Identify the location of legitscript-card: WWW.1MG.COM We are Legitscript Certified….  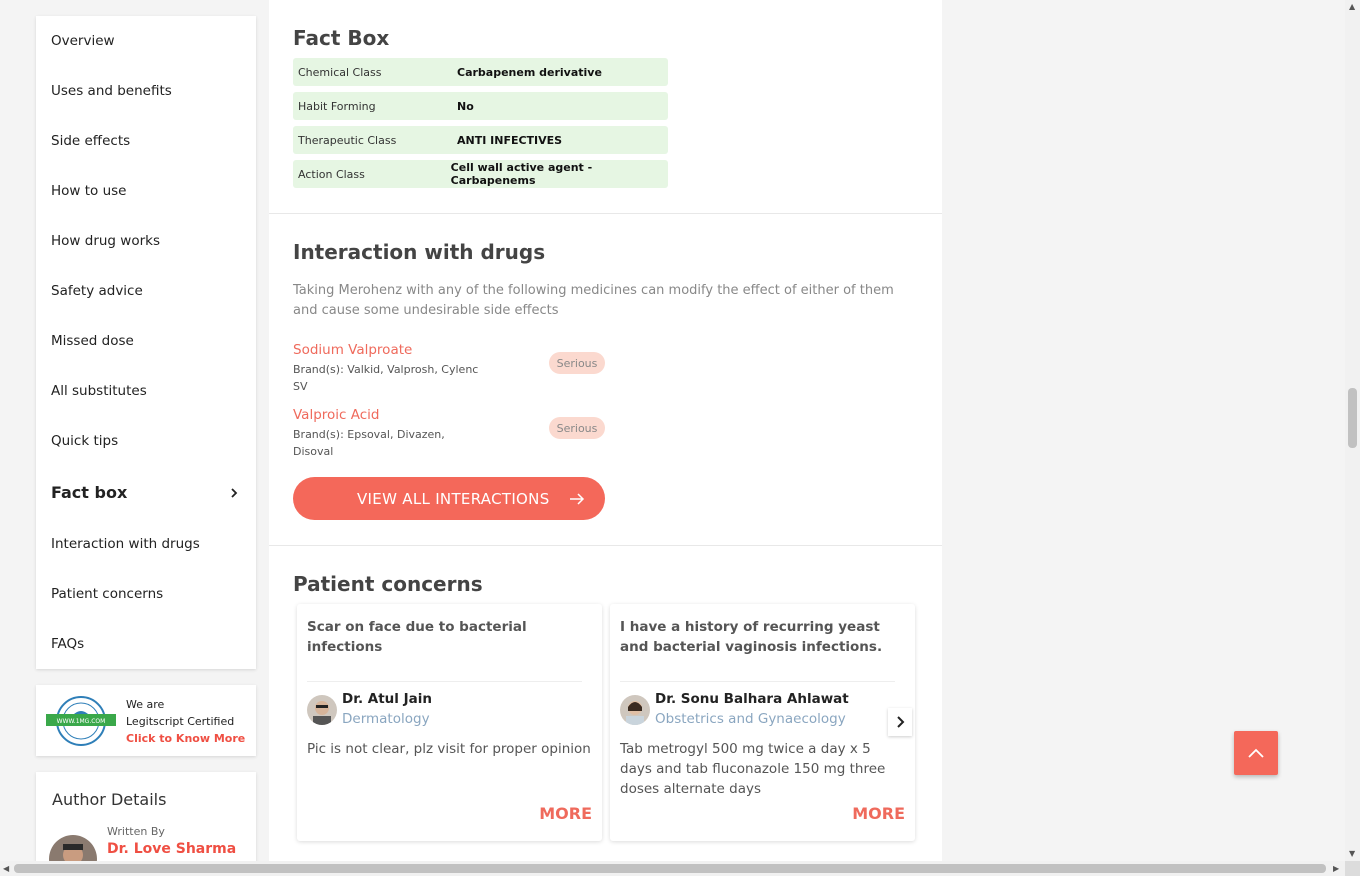
(146, 720).